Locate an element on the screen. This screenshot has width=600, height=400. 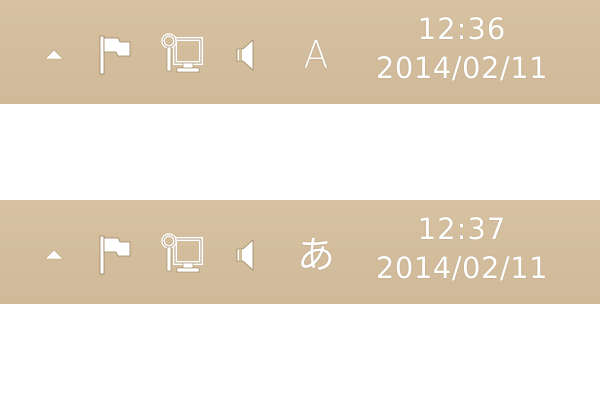
clock-time: 12:36 is located at coordinates (462, 29).